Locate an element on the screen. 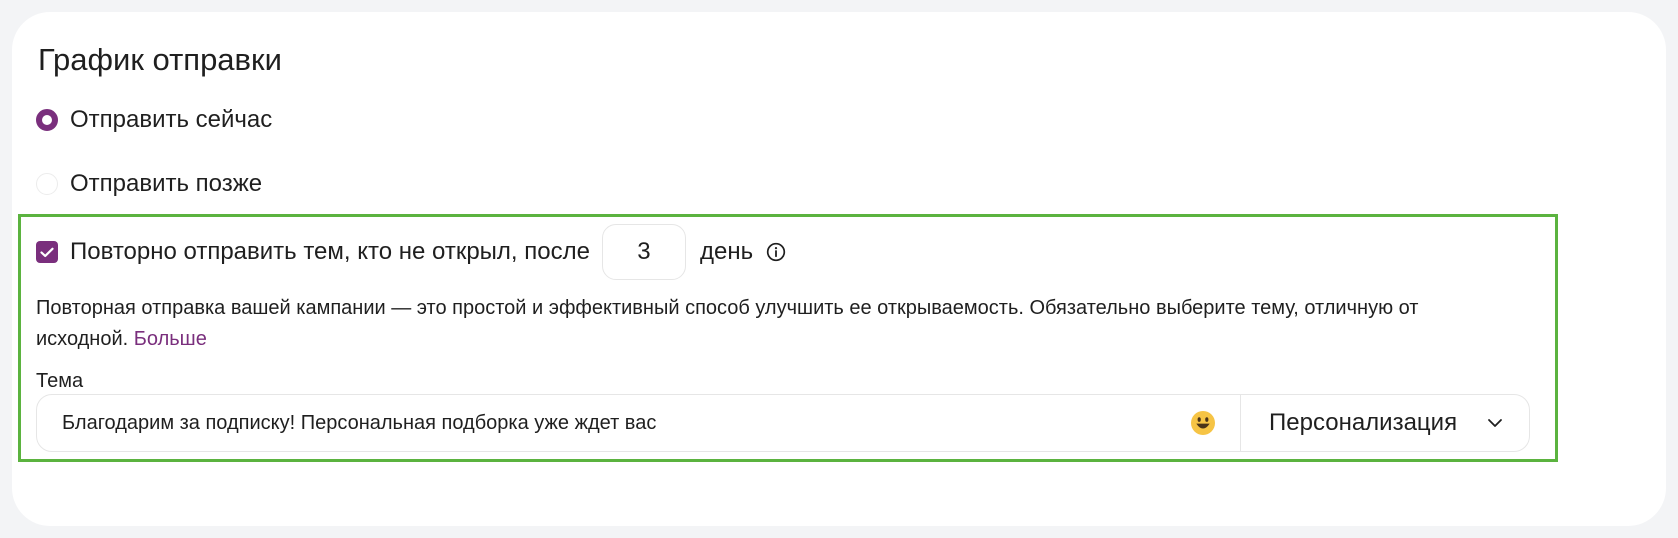  chevron-down-icon is located at coordinates (1495, 423).